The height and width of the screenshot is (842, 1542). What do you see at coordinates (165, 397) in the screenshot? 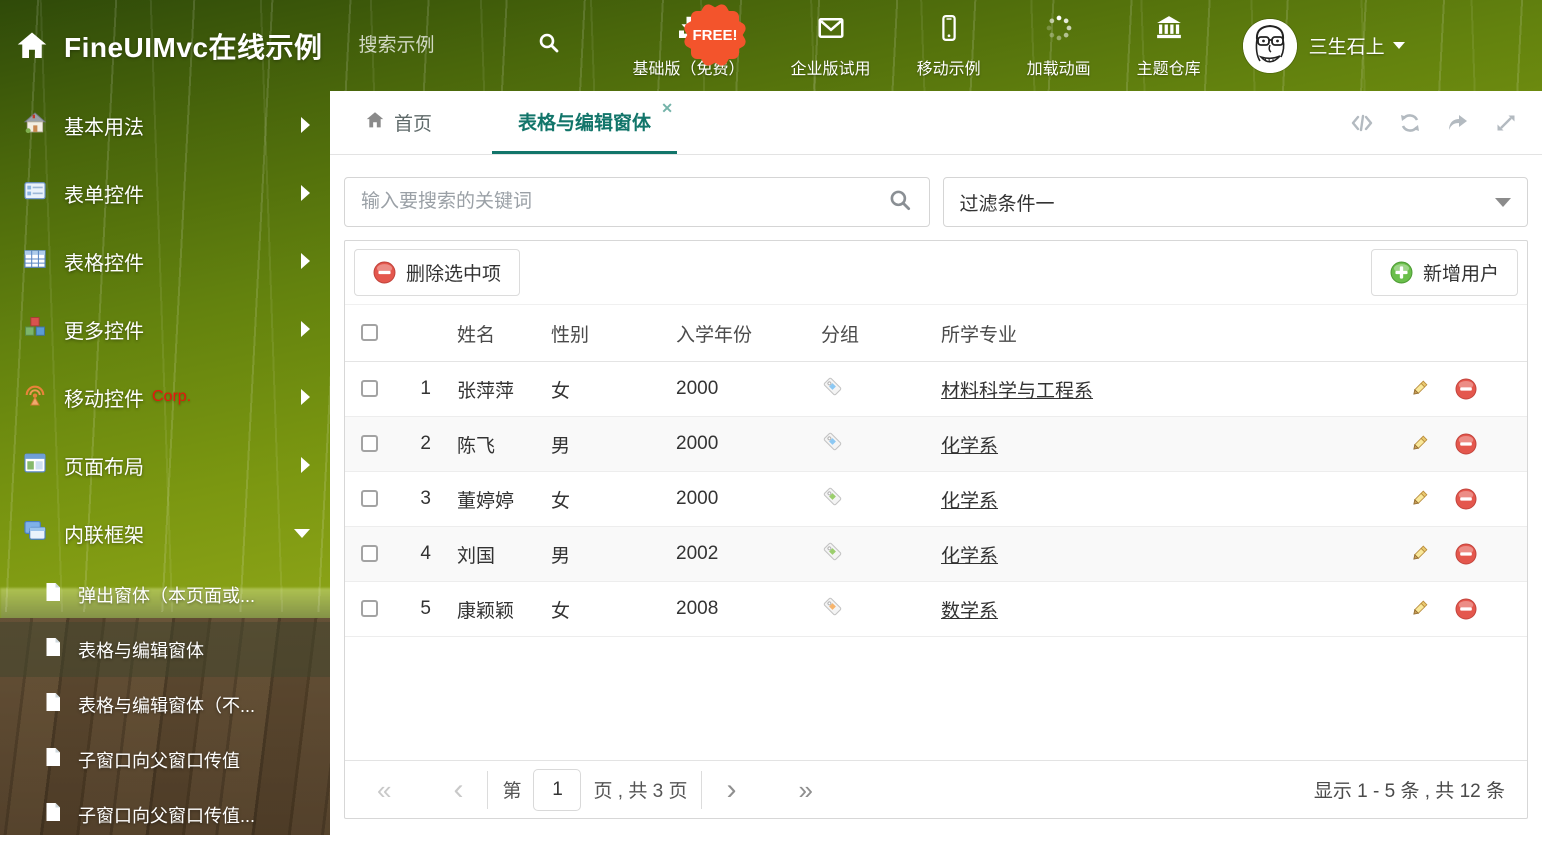
I see `sidebar-item-mobile-controls: 移动控件 Corp.` at bounding box center [165, 397].